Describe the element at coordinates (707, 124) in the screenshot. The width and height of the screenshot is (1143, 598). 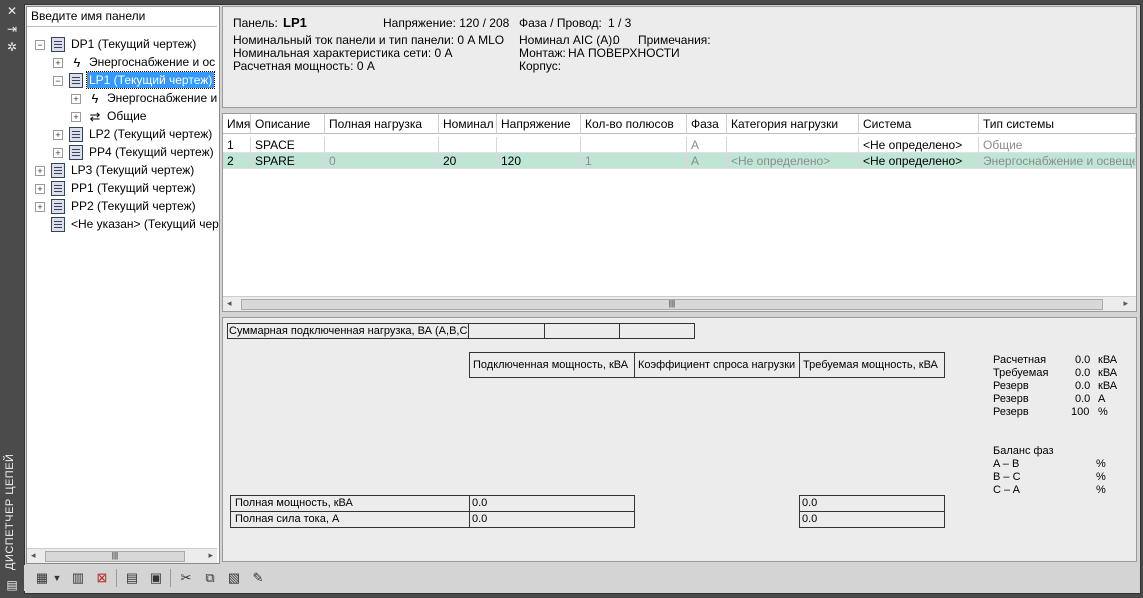
I see `column-header-phase: Фаза` at that location.